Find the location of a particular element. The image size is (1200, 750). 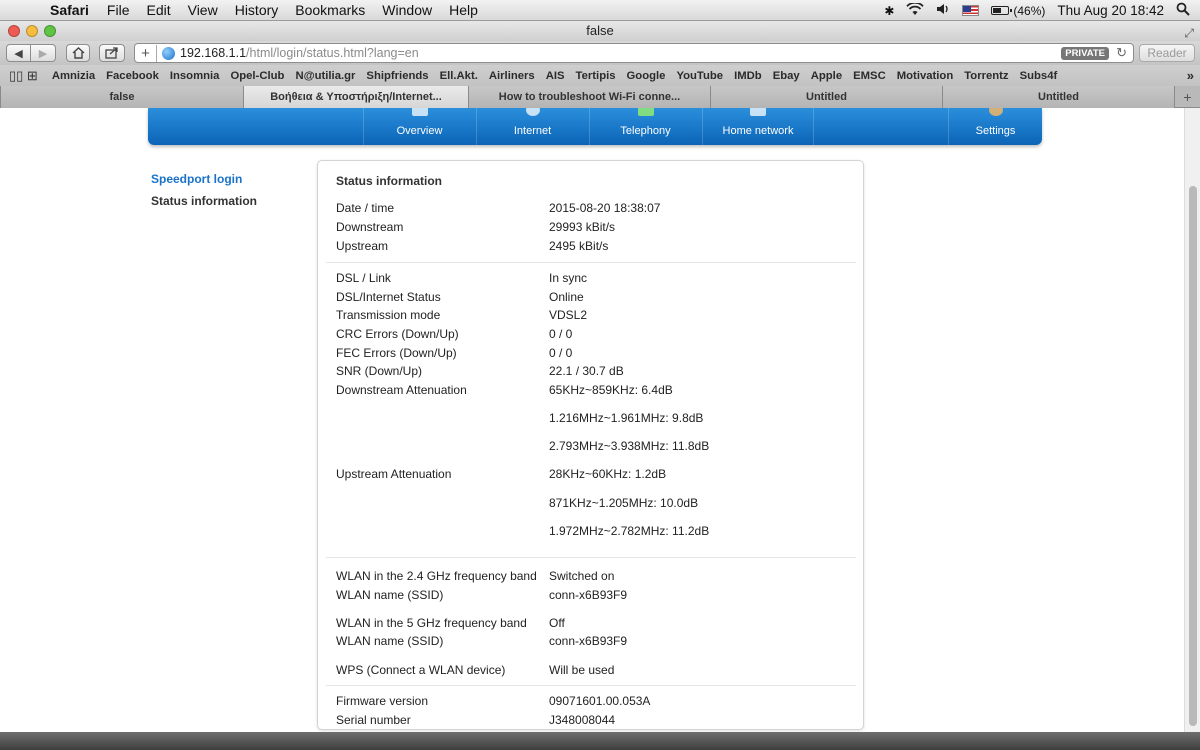

forward-button: ▶ is located at coordinates (43, 53).